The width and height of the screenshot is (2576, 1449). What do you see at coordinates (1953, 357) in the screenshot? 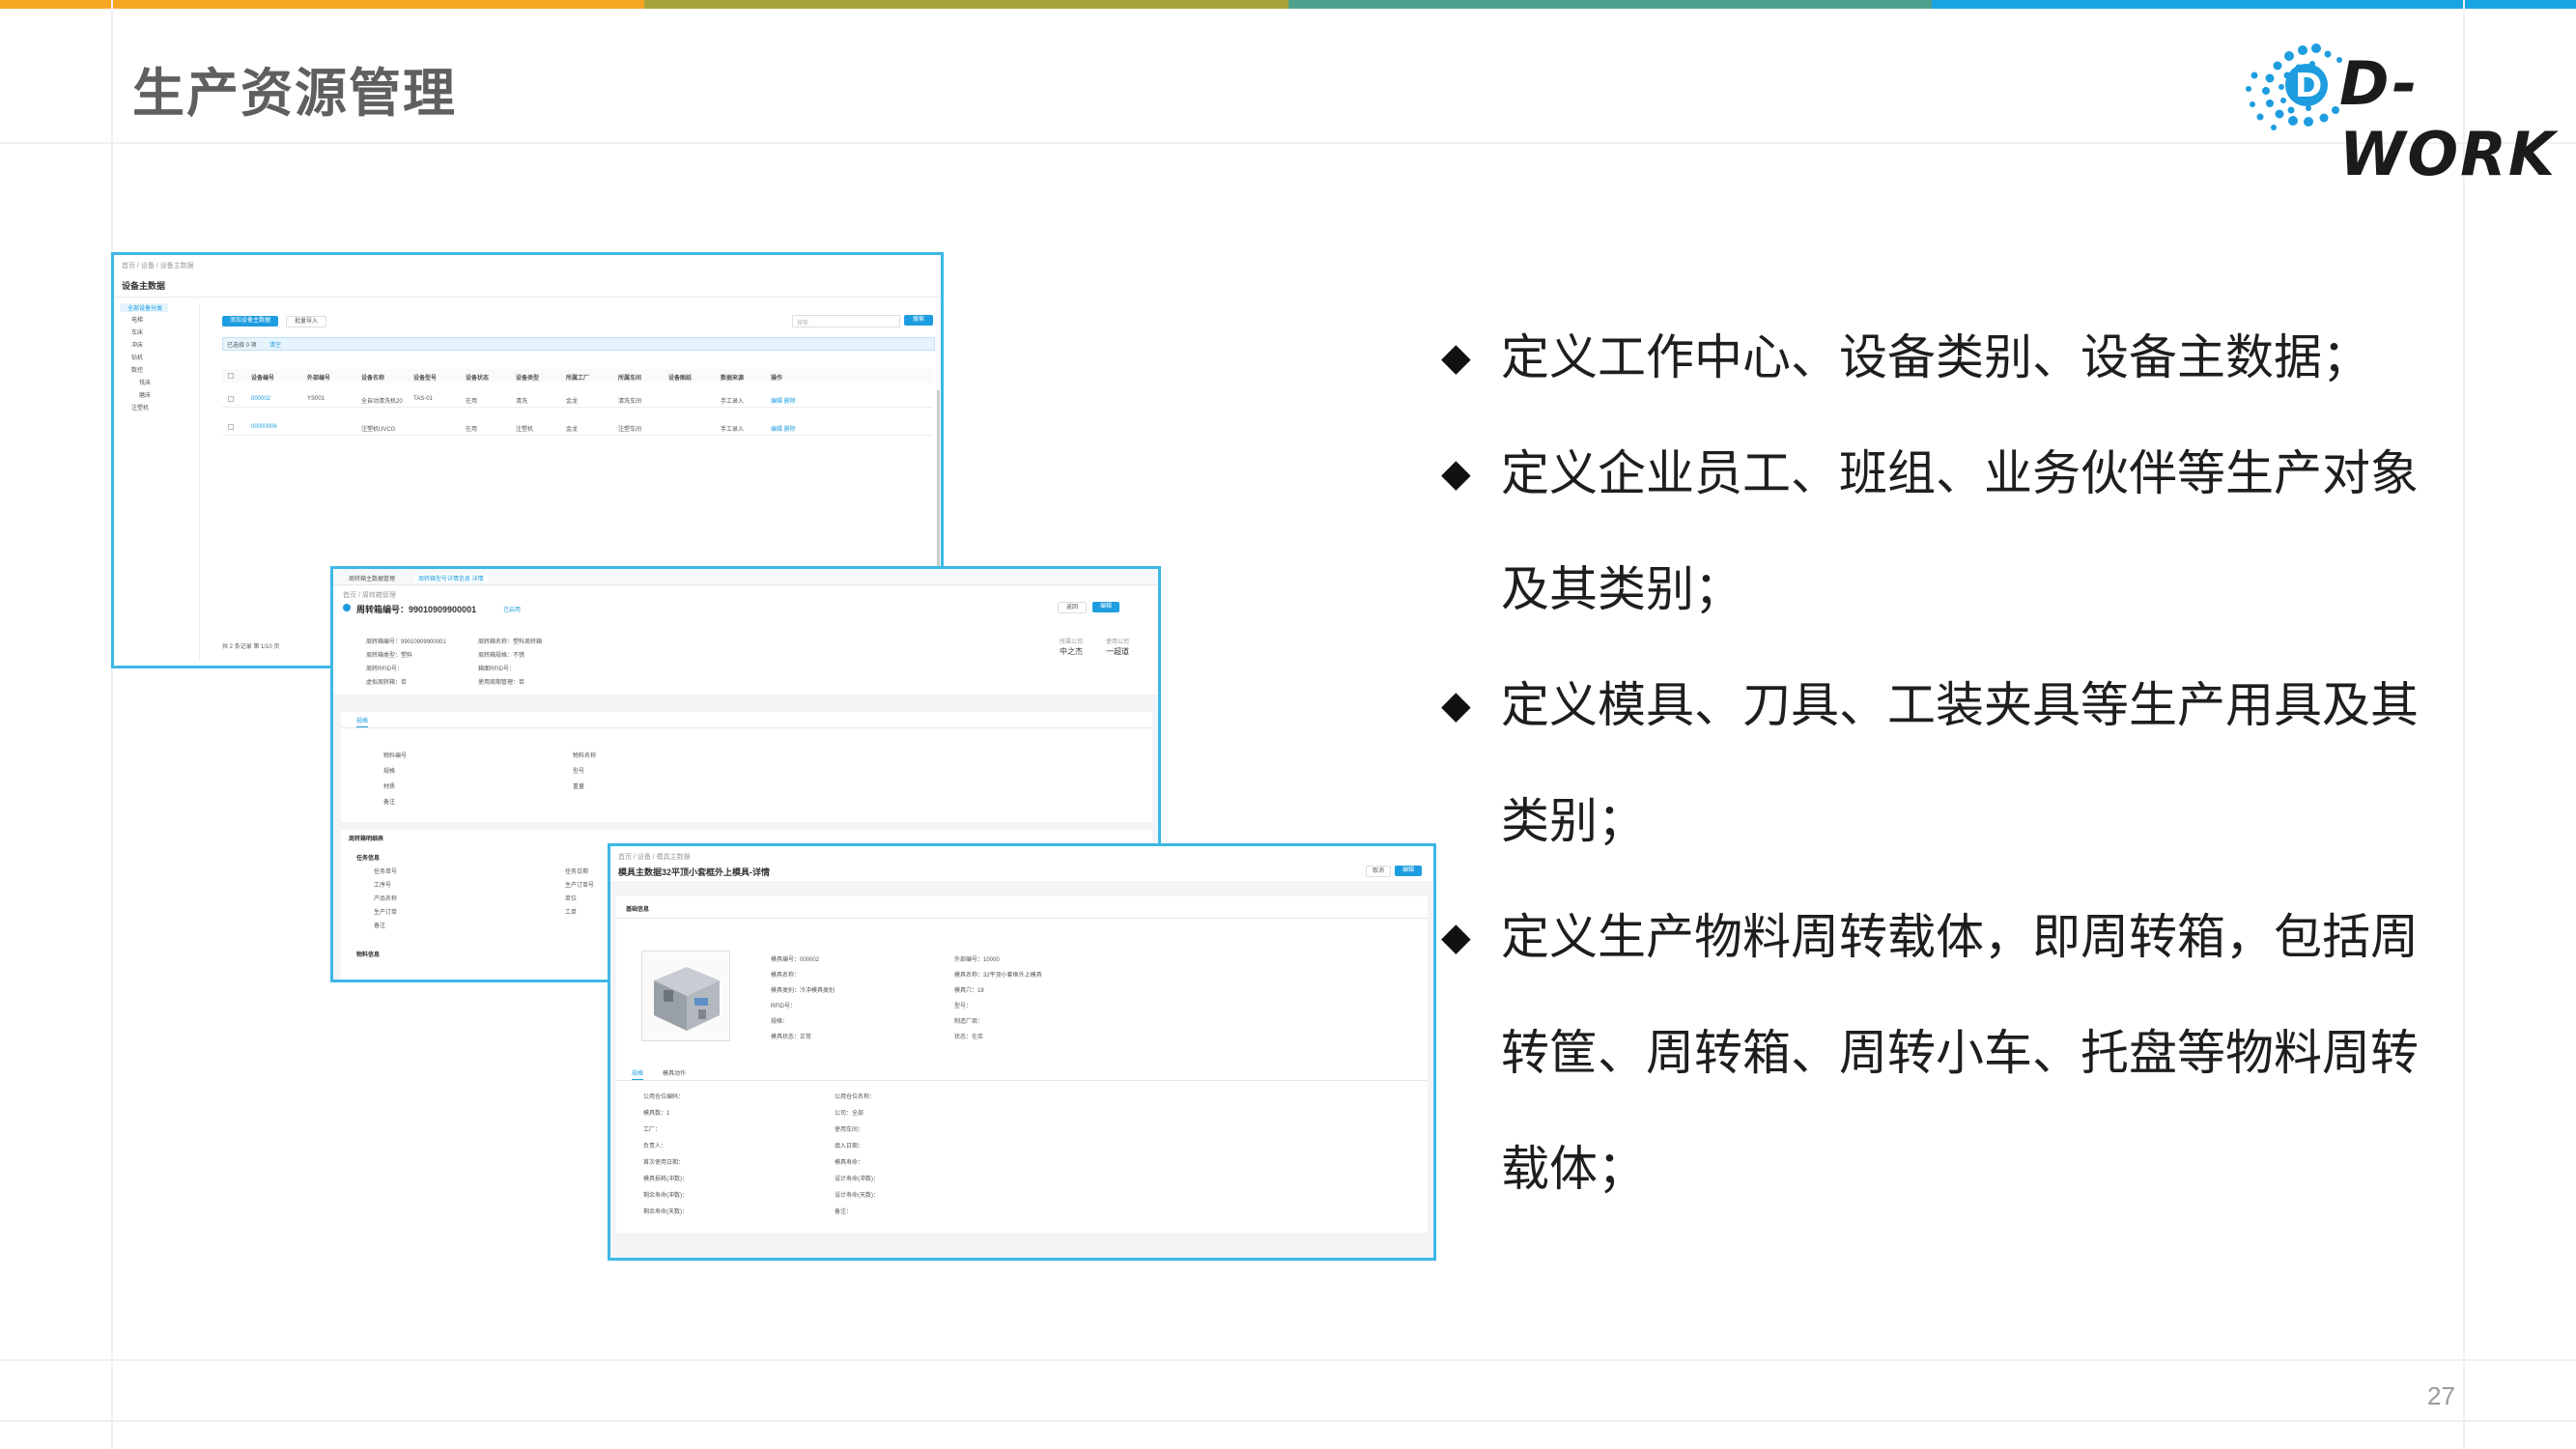
I see `list-item: ◆ 定义工作中心、设备类别、设备主数据；` at bounding box center [1953, 357].